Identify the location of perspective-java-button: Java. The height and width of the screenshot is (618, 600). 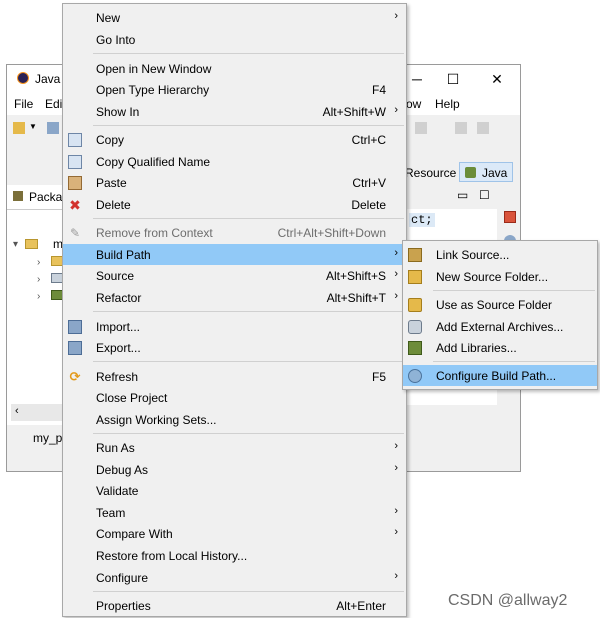
(486, 172).